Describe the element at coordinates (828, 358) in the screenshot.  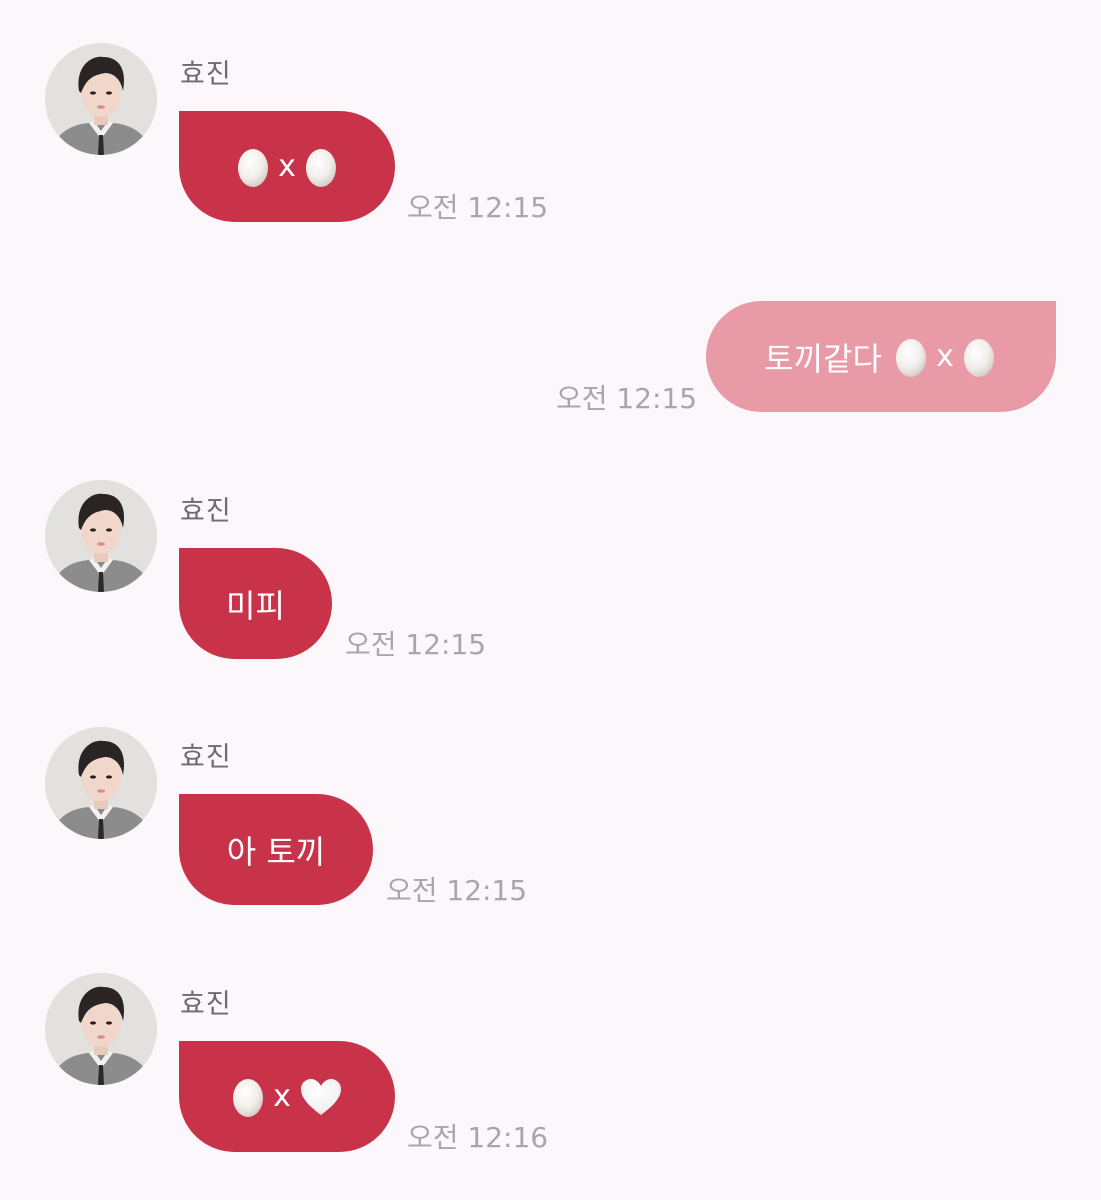
I see `message-text: 토끼같다` at that location.